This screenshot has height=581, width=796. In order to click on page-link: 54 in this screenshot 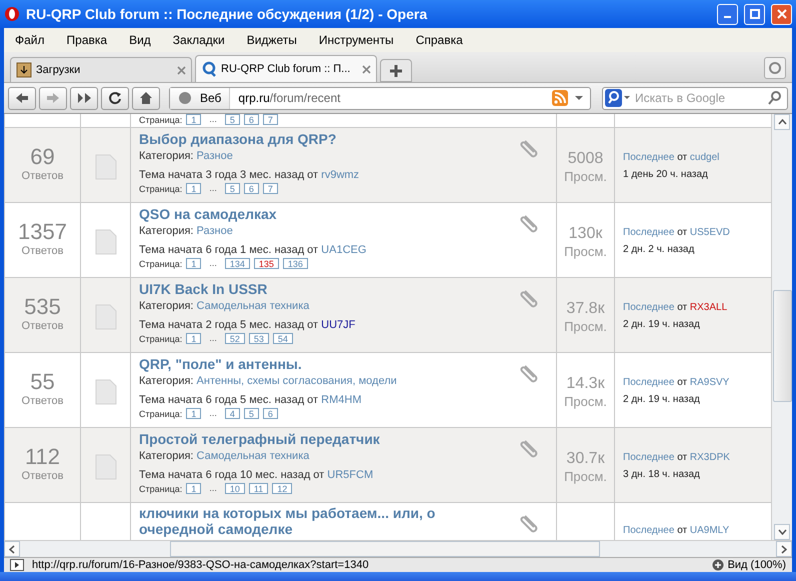, I will do `click(282, 338)`.